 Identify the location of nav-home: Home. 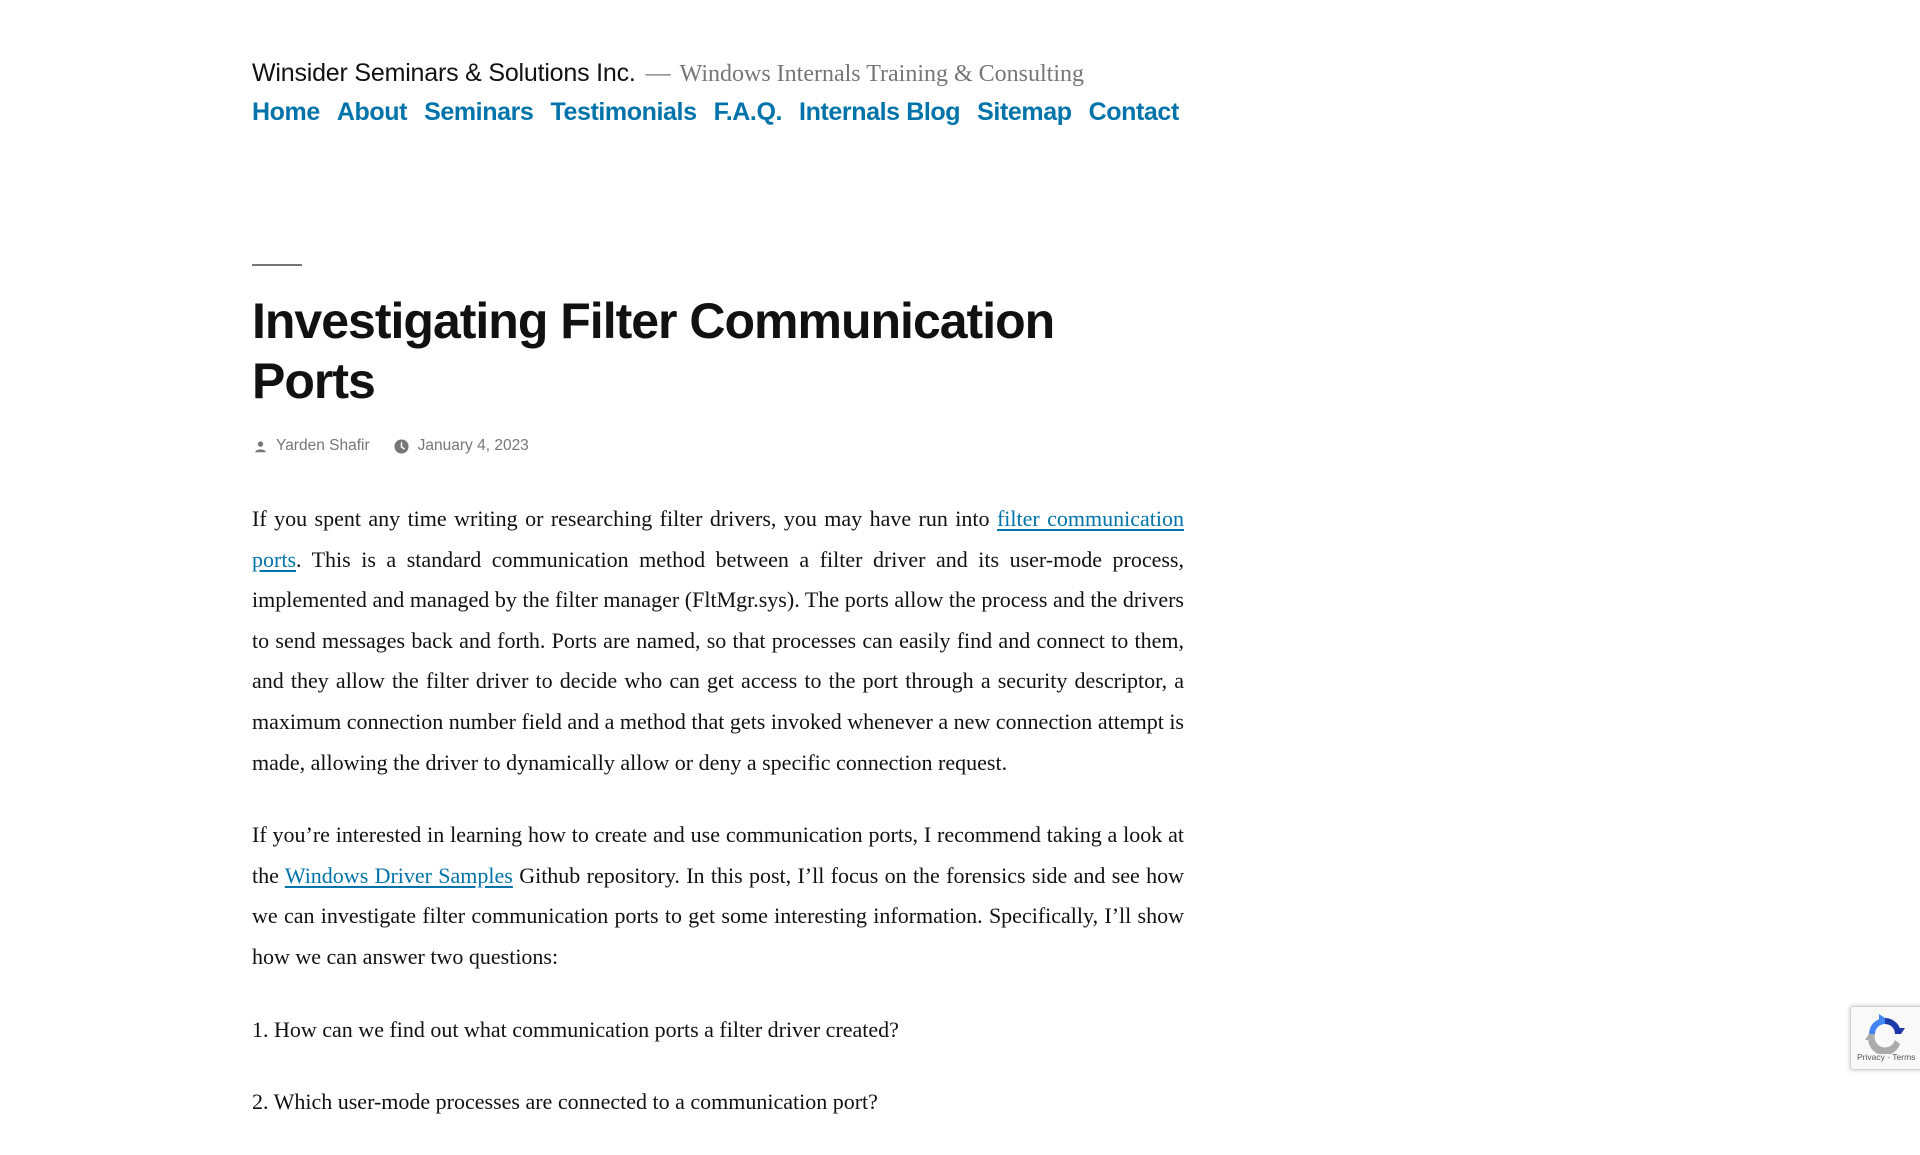
(286, 112).